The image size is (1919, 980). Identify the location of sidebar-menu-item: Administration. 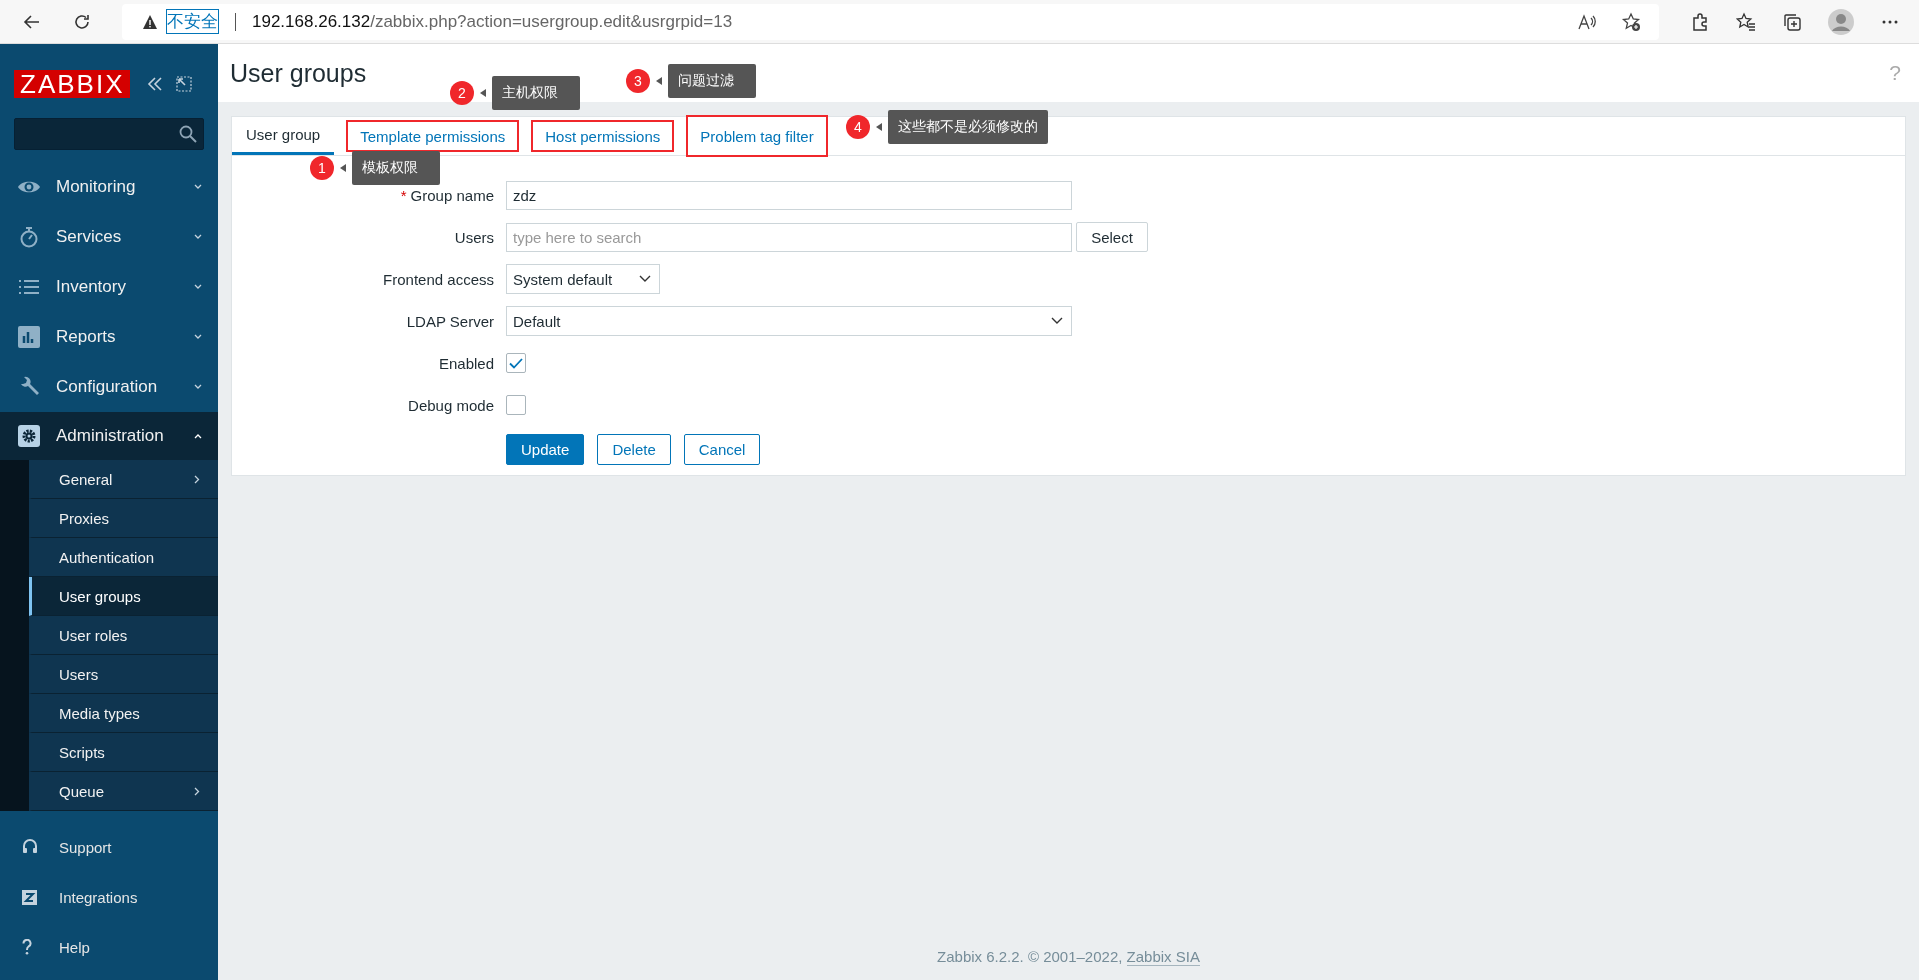
(109, 436).